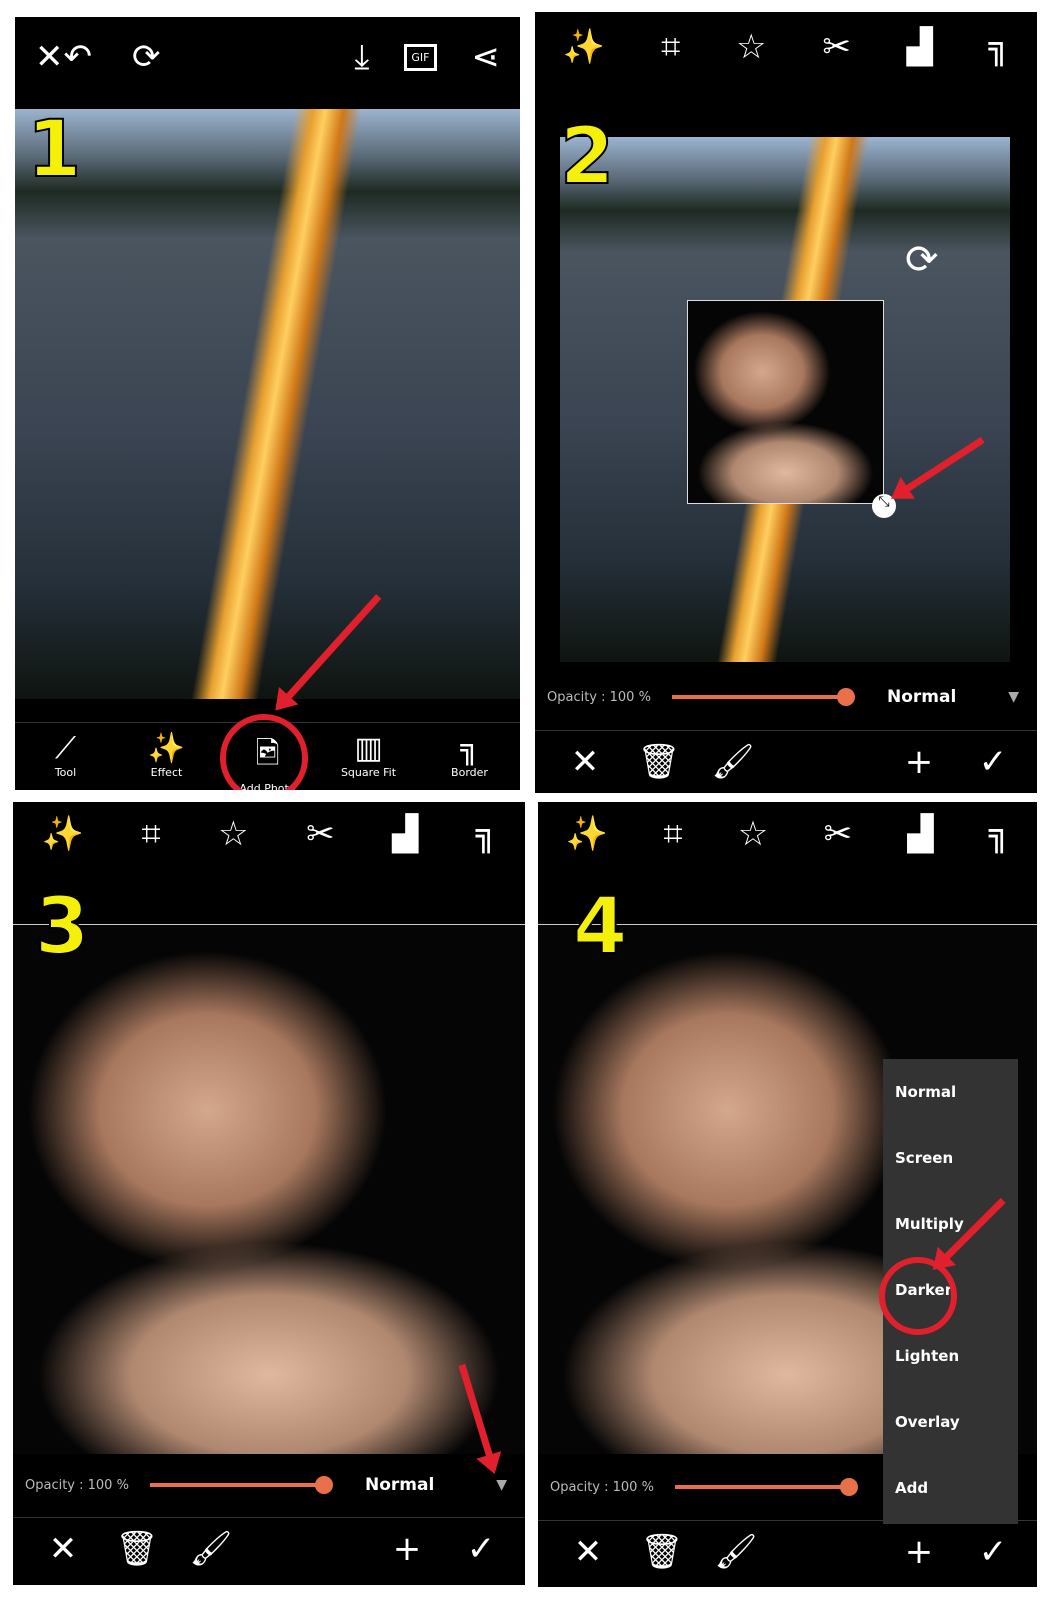 This screenshot has width=1055, height=1600. I want to click on border-item: ╗ Border, so click(470, 760).